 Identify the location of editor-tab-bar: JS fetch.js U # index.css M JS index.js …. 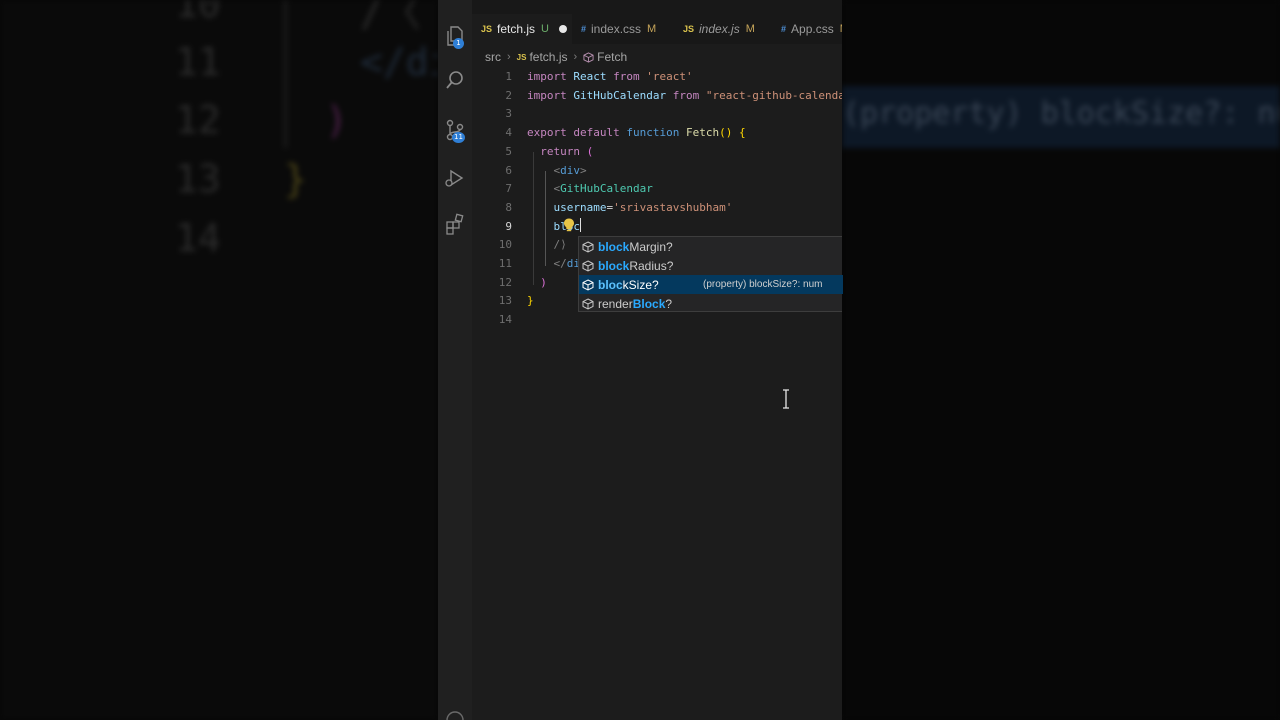
(657, 29).